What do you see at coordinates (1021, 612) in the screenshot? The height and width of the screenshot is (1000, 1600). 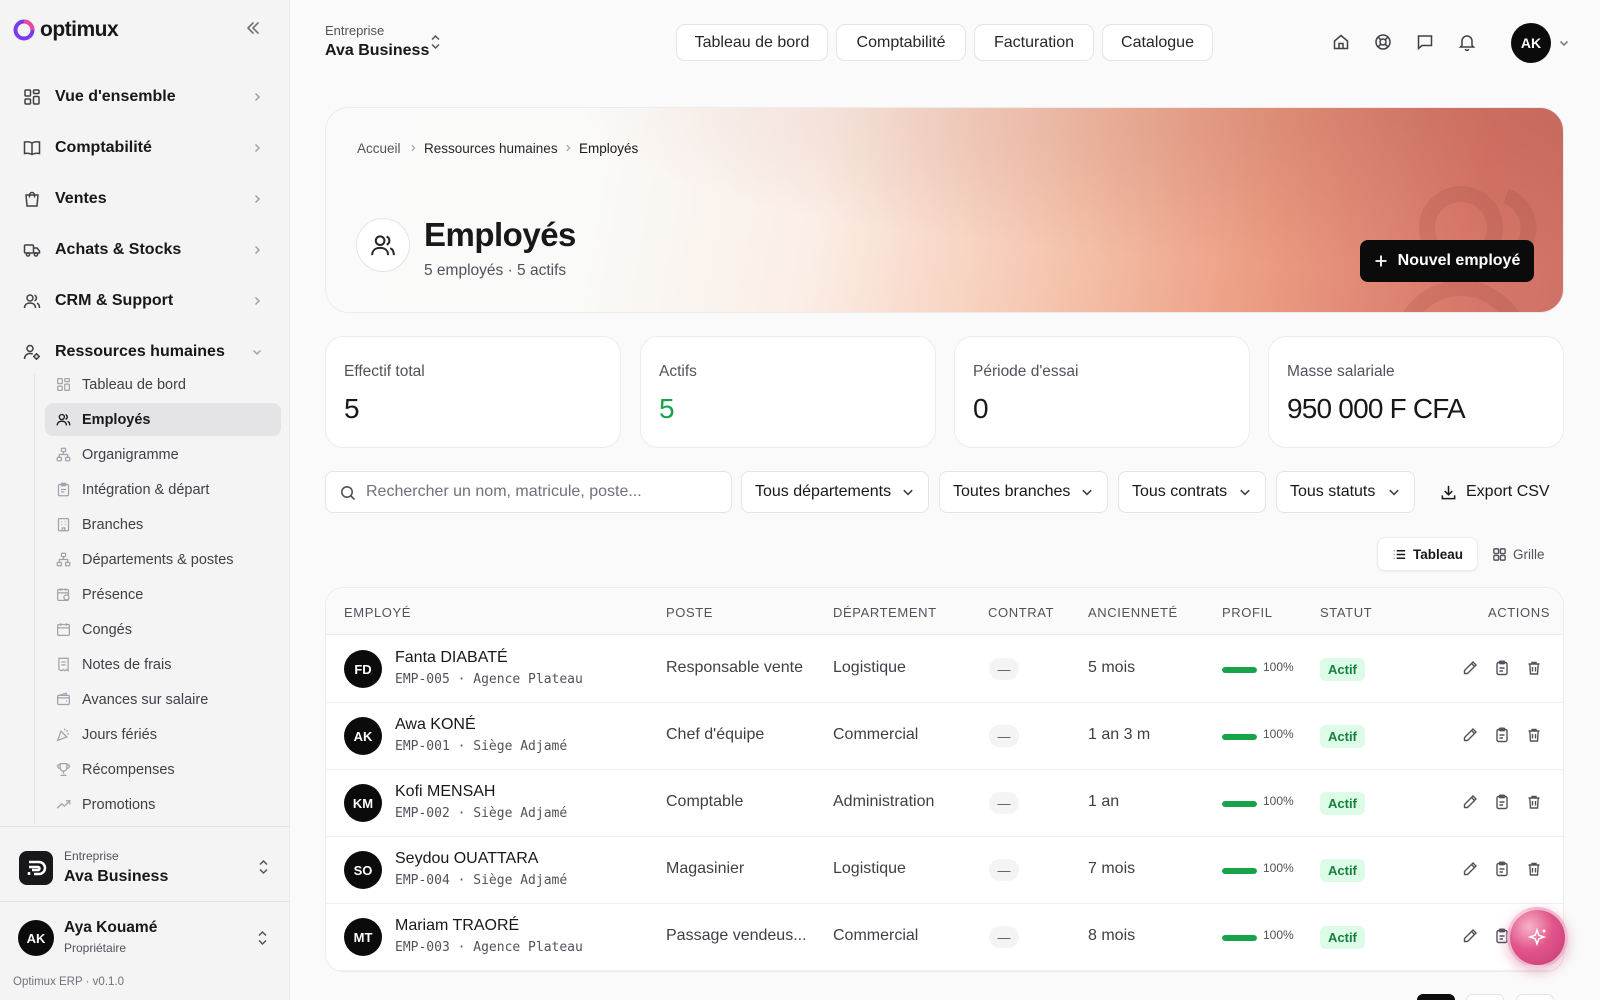 I see `column-header: CONTRAT` at bounding box center [1021, 612].